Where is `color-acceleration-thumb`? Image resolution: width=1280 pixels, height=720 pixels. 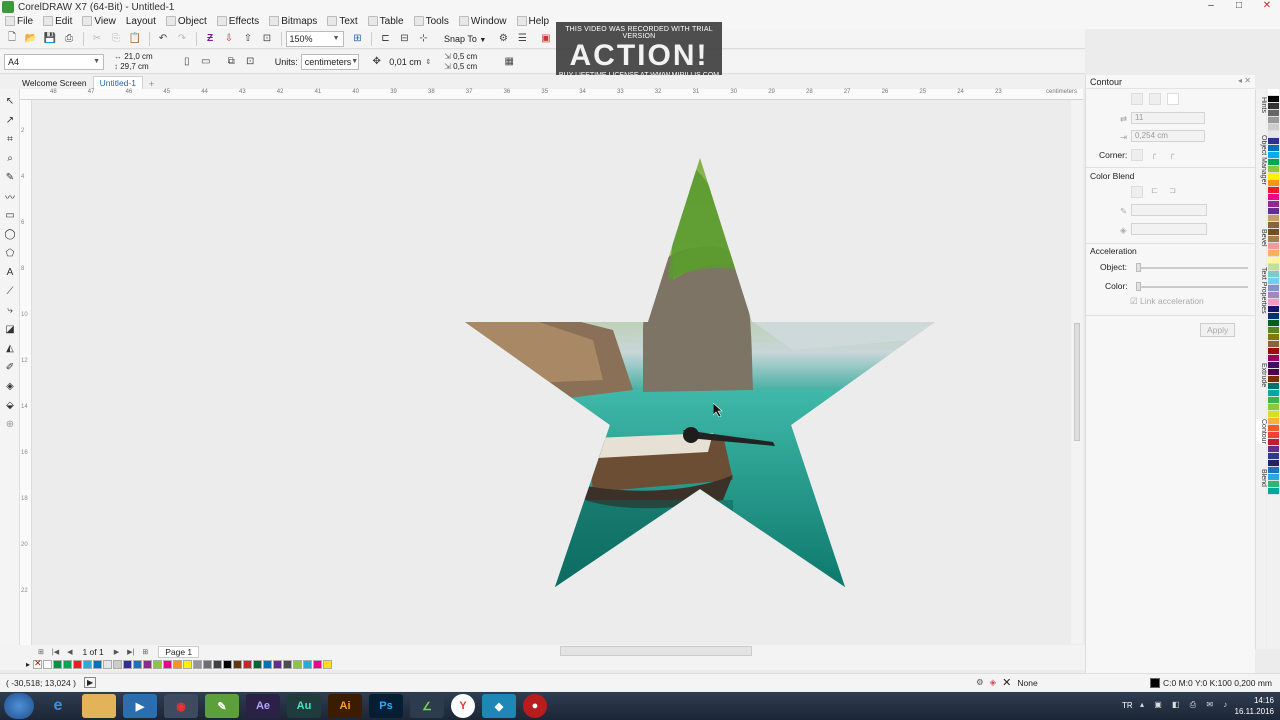 color-acceleration-thumb is located at coordinates (1138, 286).